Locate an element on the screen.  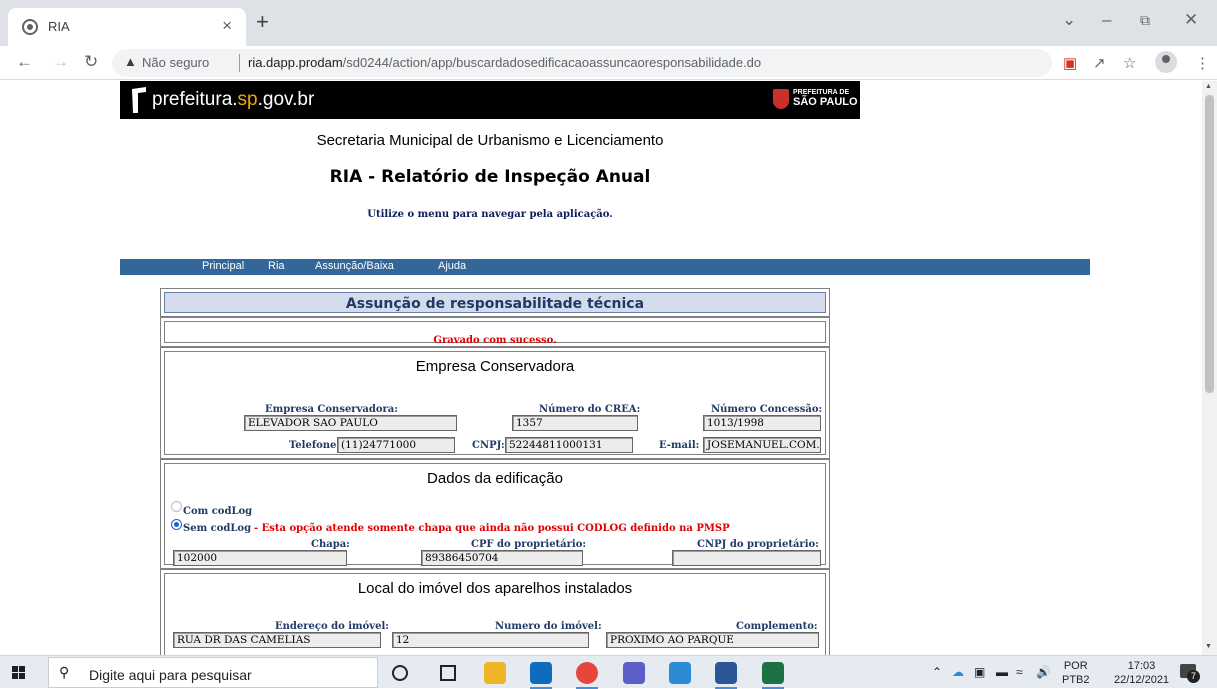
page-scrollbar: ▲ ▼ is located at coordinates (1209, 368).